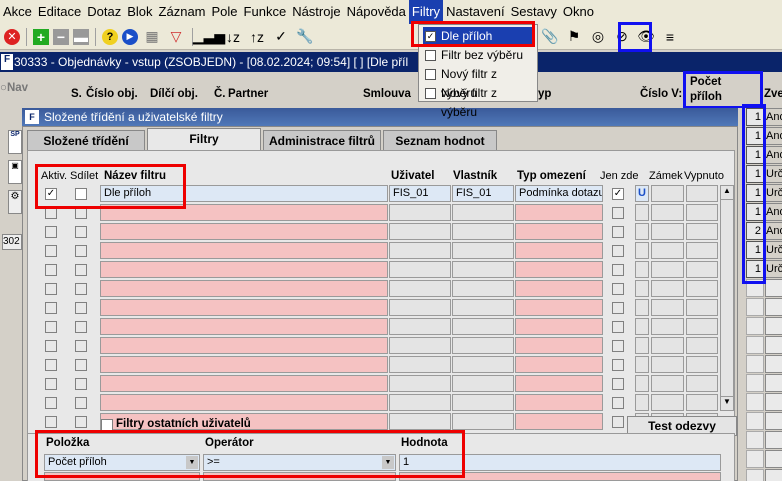 Image resolution: width=782 pixels, height=481 pixels. What do you see at coordinates (479, 82) in the screenshot?
I see `filter-menu-item-novy-1: Nový filtr z výběru` at bounding box center [479, 82].